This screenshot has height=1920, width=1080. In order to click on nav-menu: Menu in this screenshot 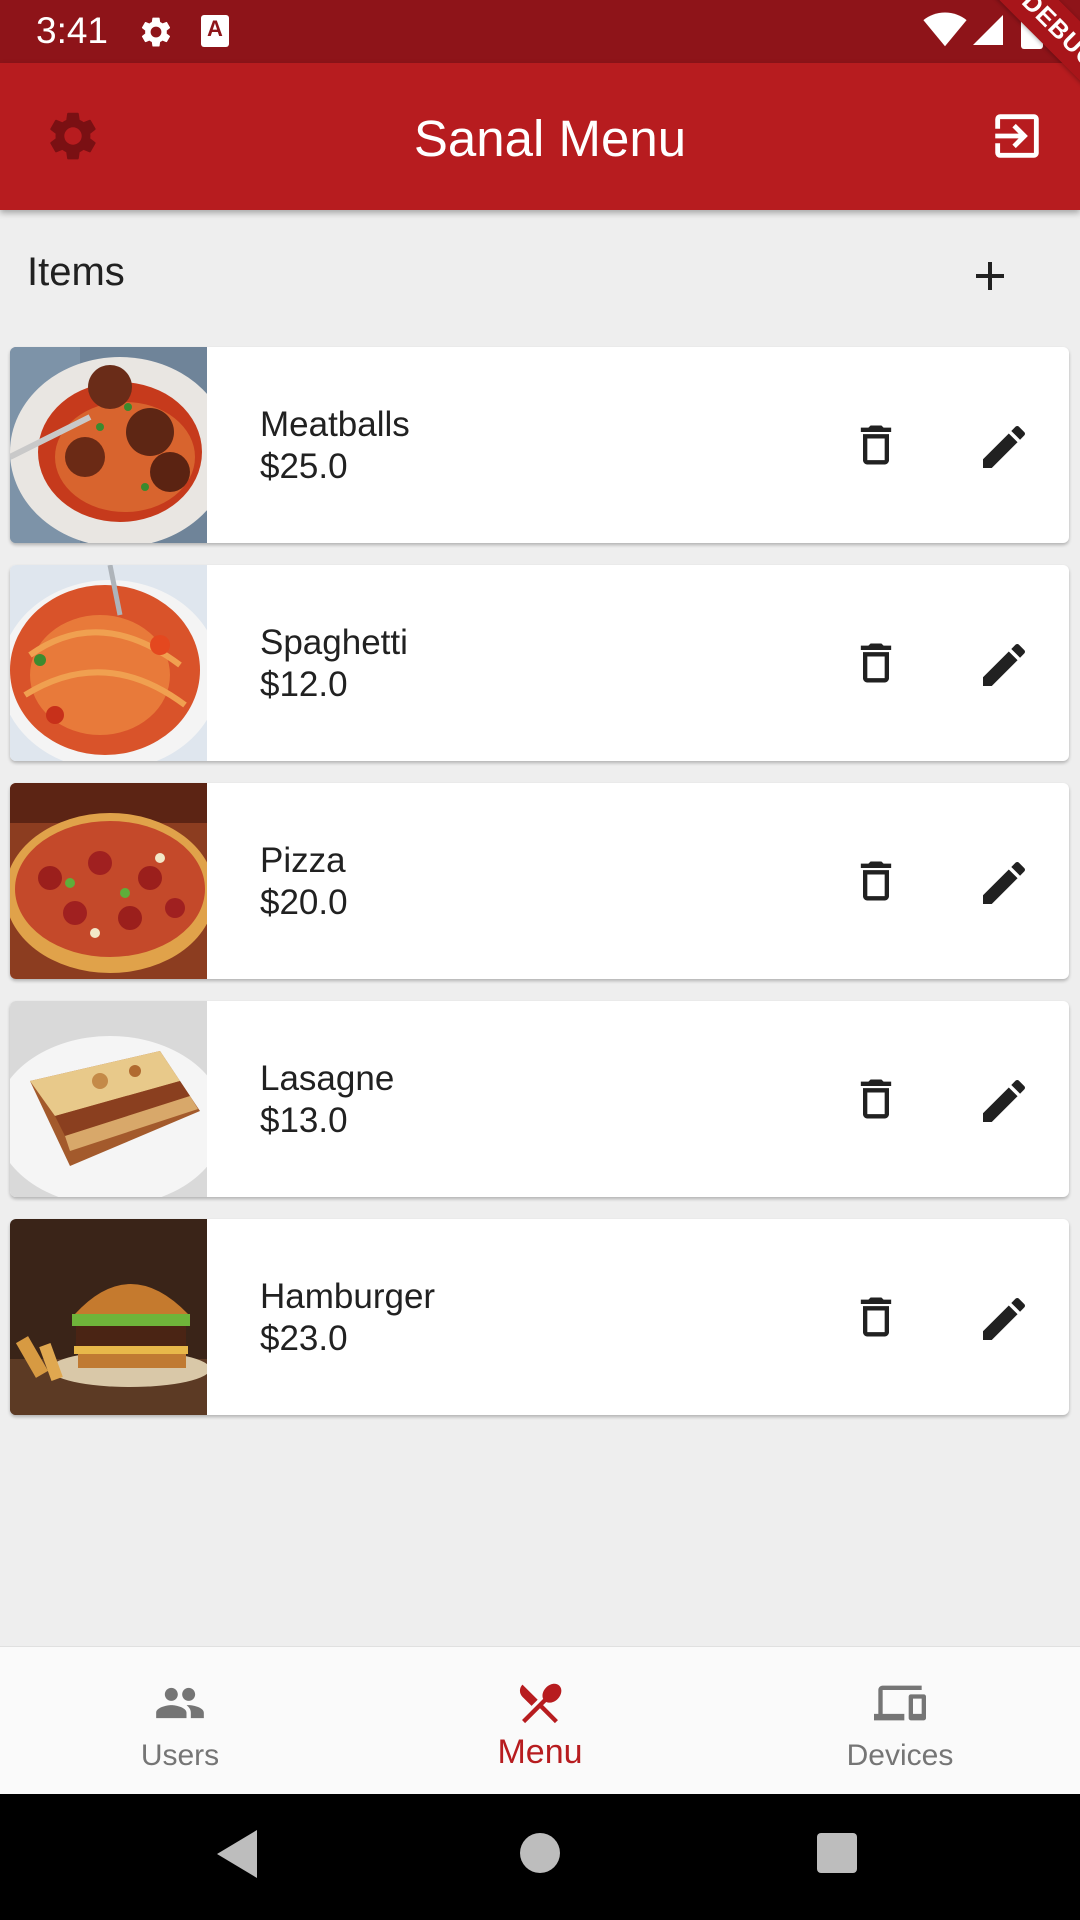, I will do `click(540, 1721)`.